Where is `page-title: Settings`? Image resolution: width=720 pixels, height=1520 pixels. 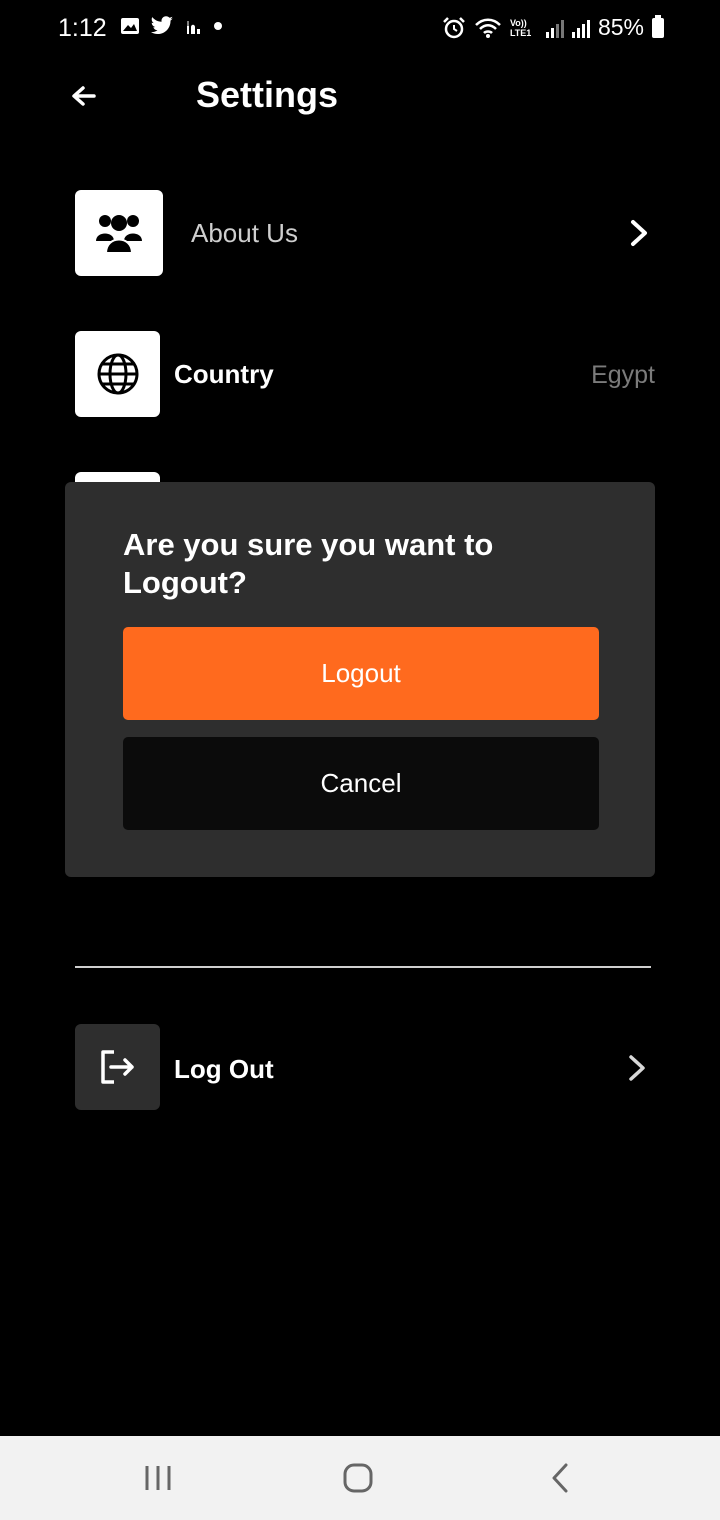 page-title: Settings is located at coordinates (267, 94).